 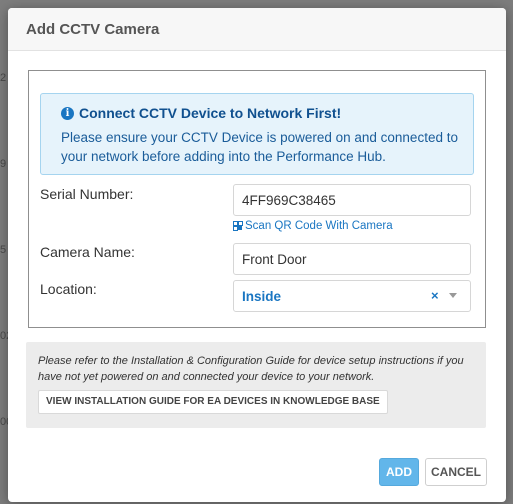 I want to click on background-text: 9, so click(x=3, y=164).